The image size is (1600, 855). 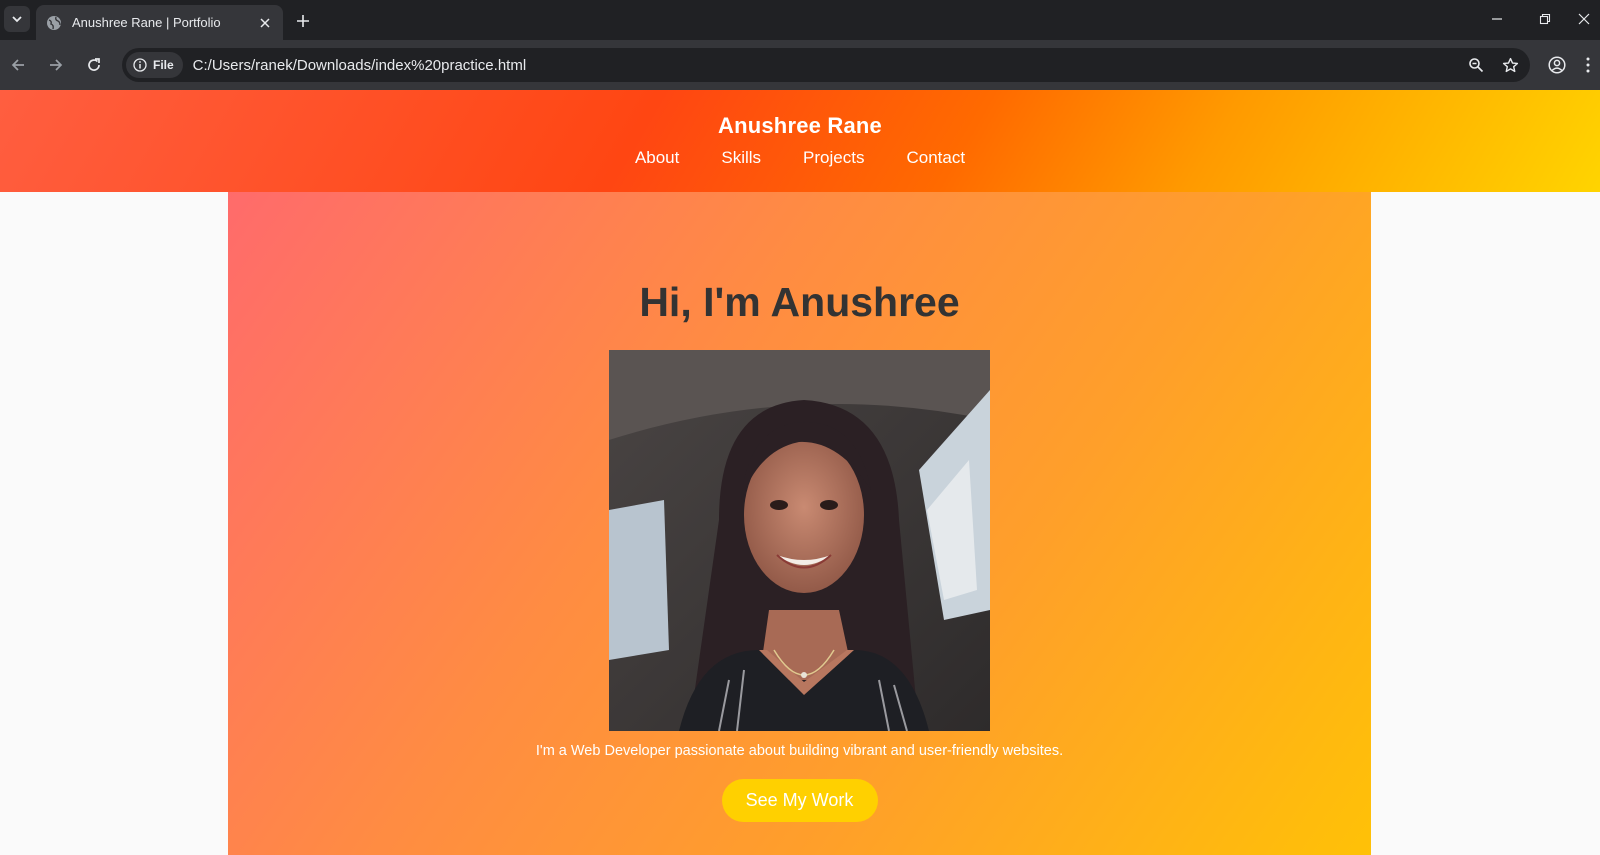 I want to click on reload-icon, so click(x=94, y=64).